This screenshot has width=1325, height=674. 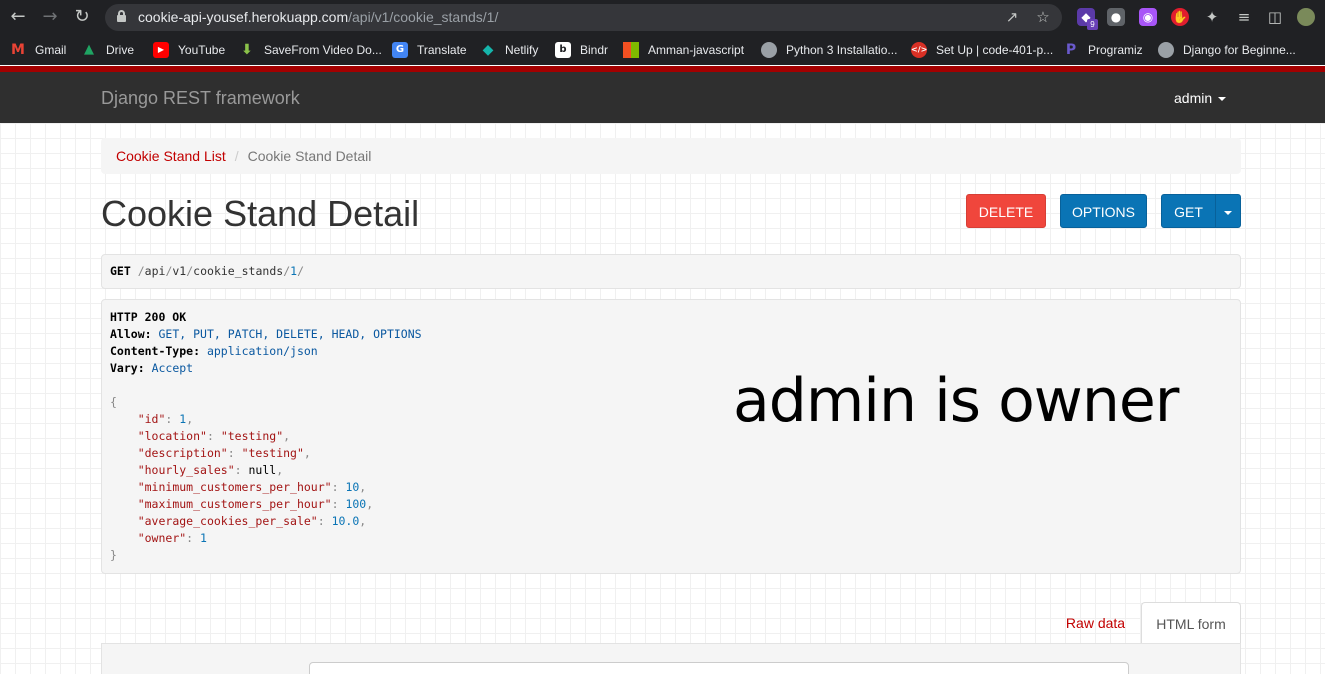 I want to click on extension-badge: 9, so click(x=1092, y=24).